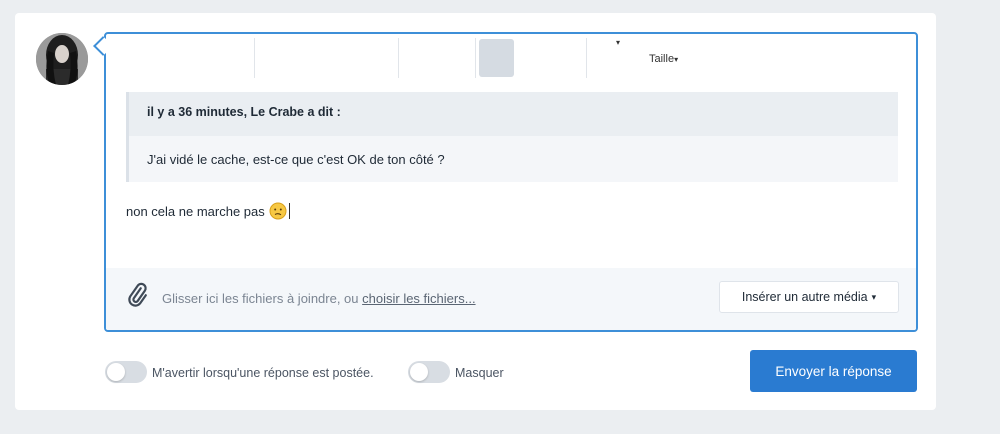  I want to click on avatar-image, so click(62, 59).